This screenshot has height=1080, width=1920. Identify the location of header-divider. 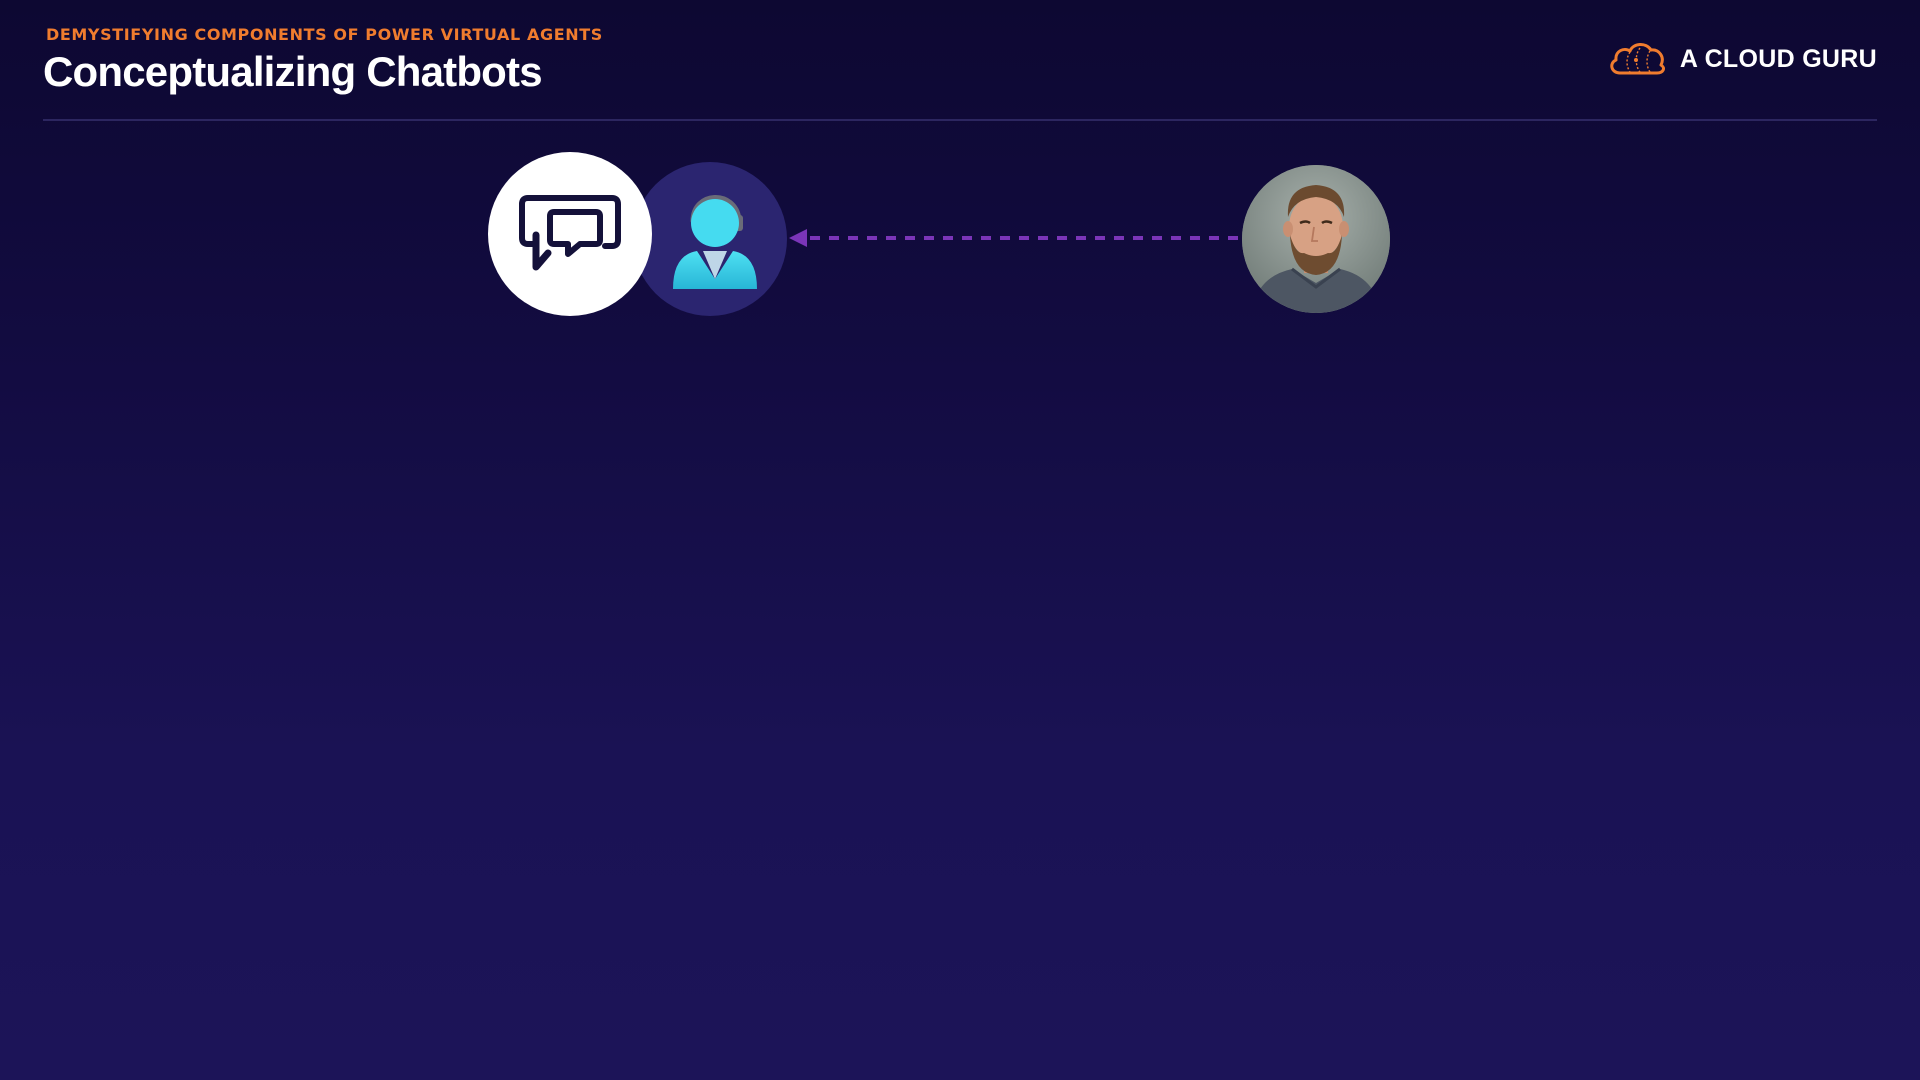
(960, 120).